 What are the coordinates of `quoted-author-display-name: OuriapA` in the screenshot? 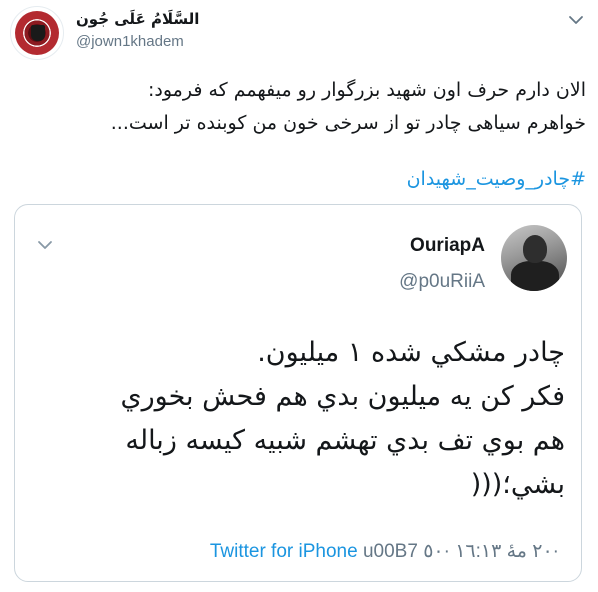 It's located at (447, 246).